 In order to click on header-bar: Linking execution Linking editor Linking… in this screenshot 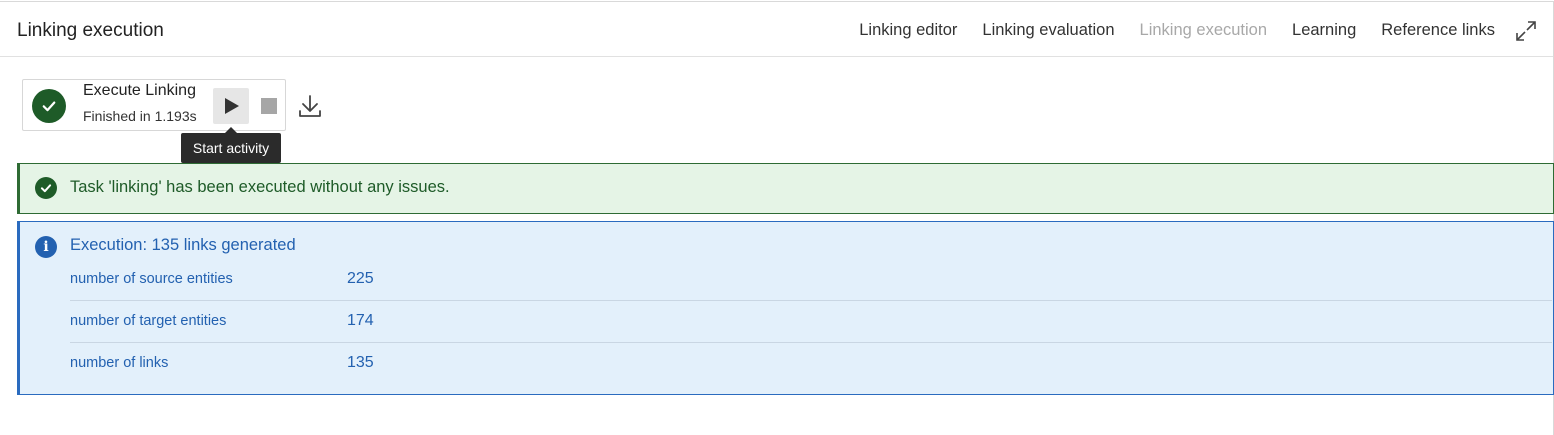, I will do `click(776, 29)`.